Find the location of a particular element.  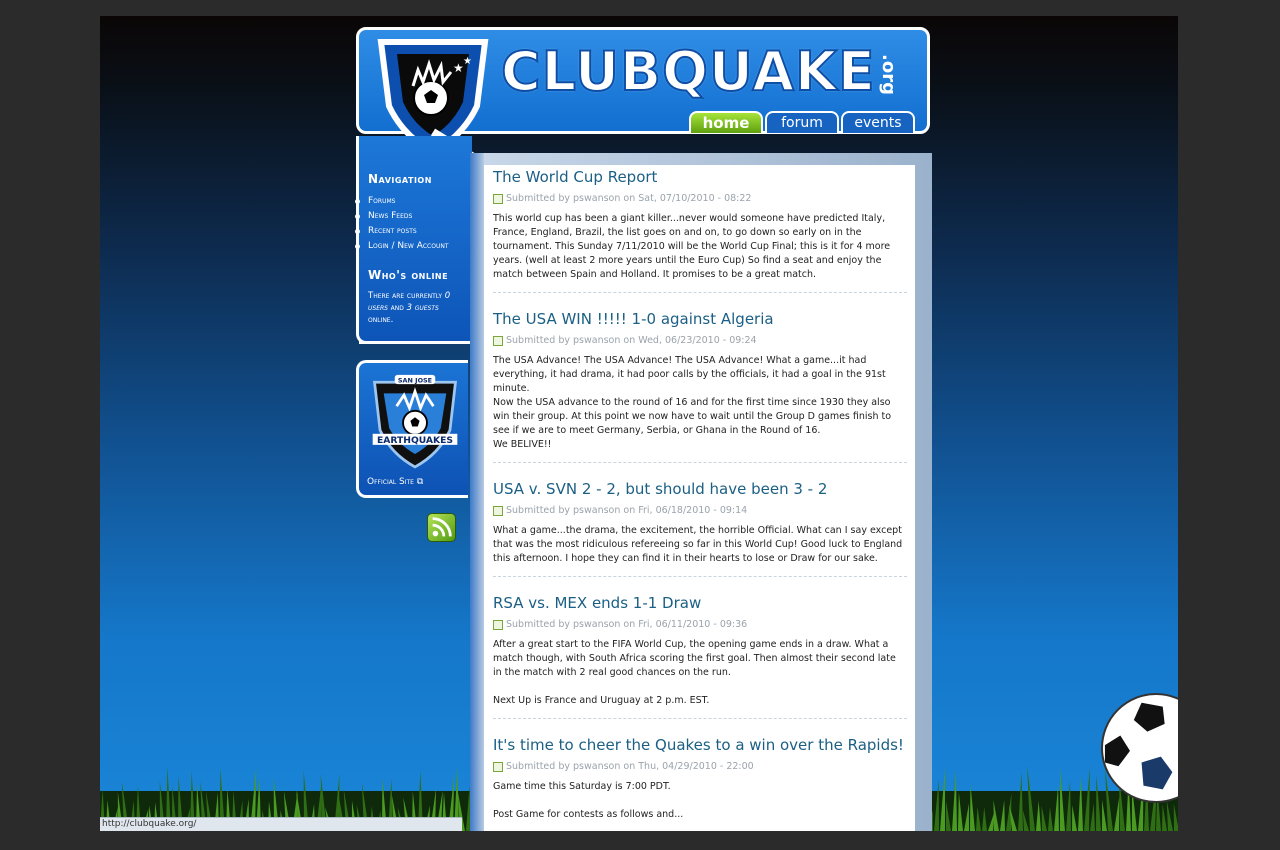

earthquakes-badge-box: SAN JOSE EARTHQUAKES Official Site ⧉ is located at coordinates (412, 429).